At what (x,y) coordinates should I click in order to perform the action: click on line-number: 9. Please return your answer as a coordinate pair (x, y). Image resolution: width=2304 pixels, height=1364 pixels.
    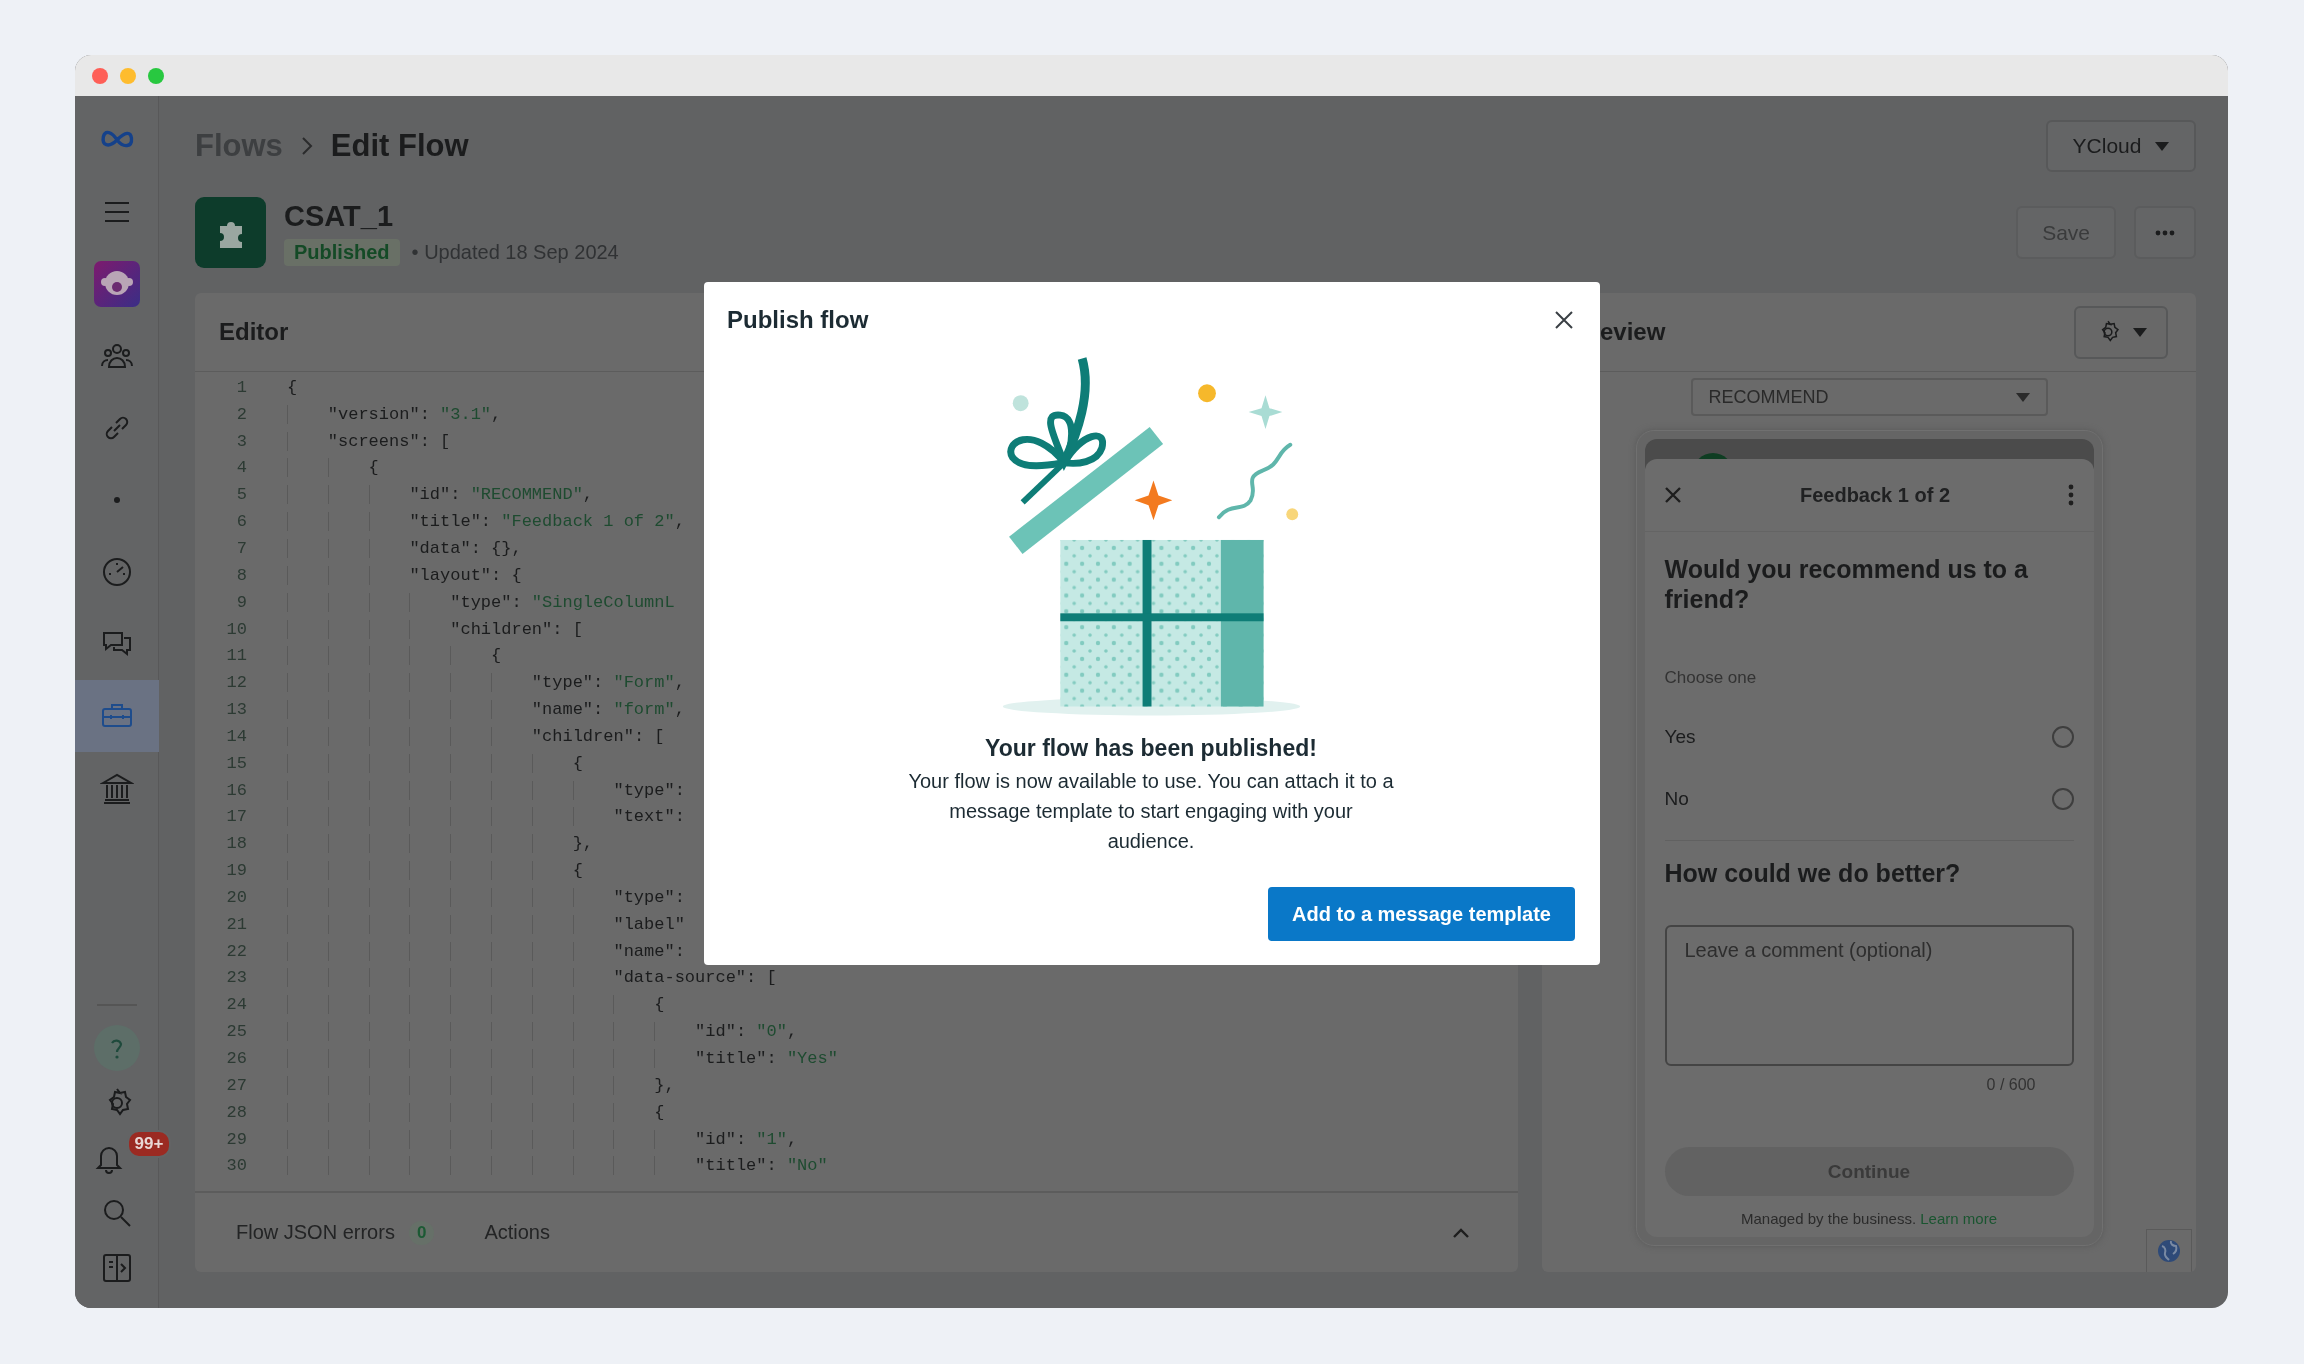
    Looking at the image, I should click on (241, 602).